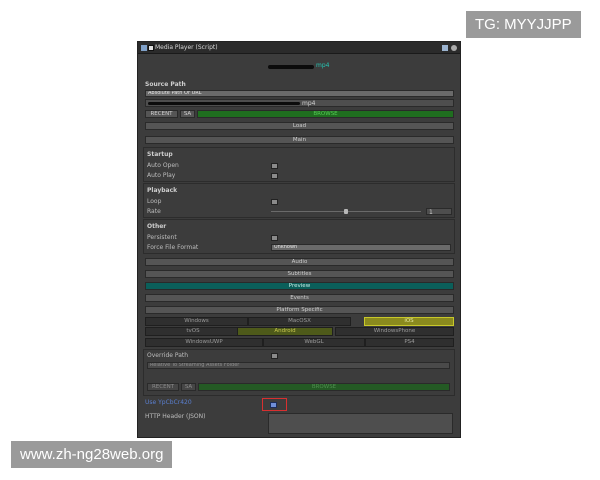 This screenshot has width=600, height=480. I want to click on platform-tab-windows: Windows, so click(196, 321).